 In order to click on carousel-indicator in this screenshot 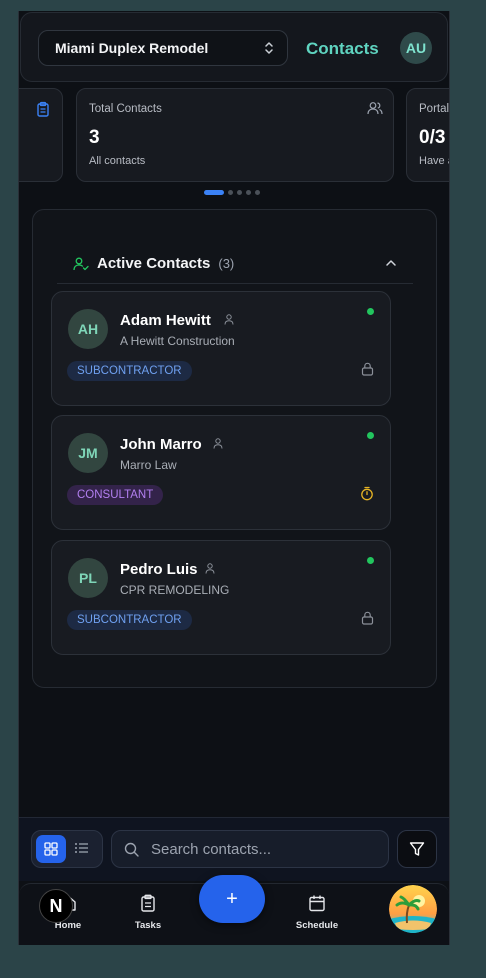, I will do `click(232, 192)`.